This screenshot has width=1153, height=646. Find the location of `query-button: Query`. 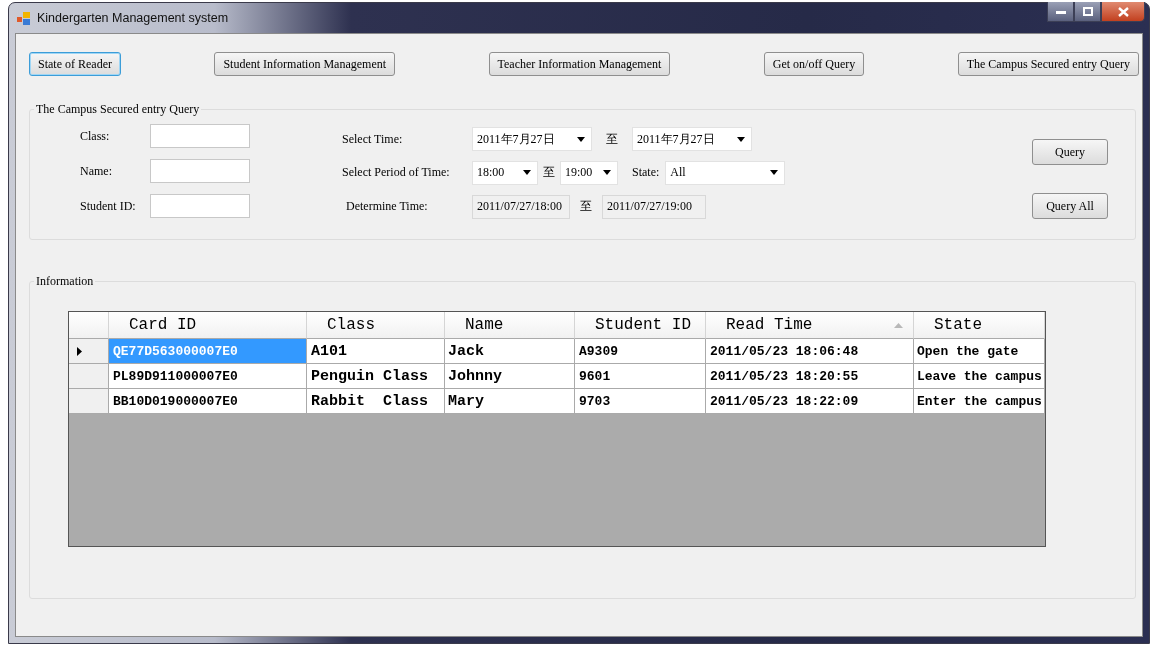

query-button: Query is located at coordinates (1070, 152).